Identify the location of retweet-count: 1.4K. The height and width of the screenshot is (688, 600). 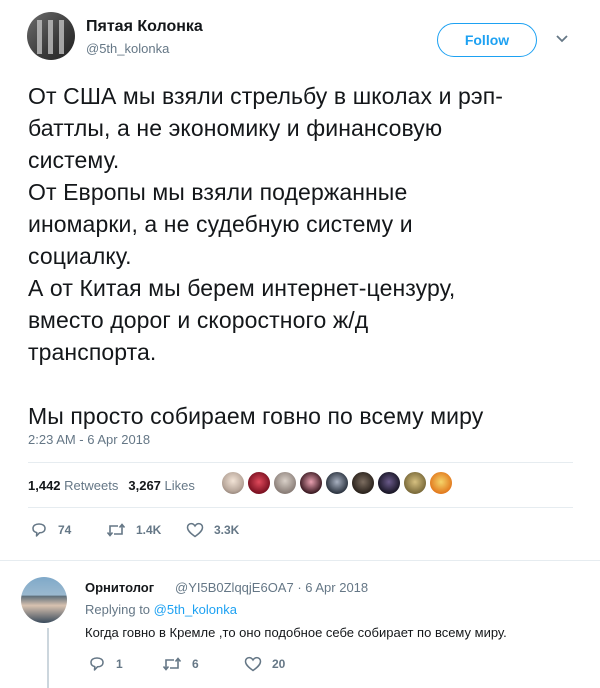
(149, 530).